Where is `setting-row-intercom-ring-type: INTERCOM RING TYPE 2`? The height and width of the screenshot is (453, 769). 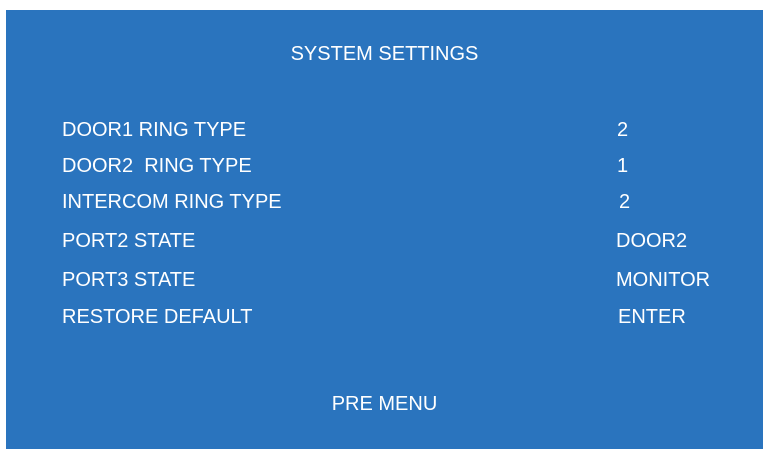
setting-row-intercom-ring-type: INTERCOM RING TYPE 2 is located at coordinates (384, 202).